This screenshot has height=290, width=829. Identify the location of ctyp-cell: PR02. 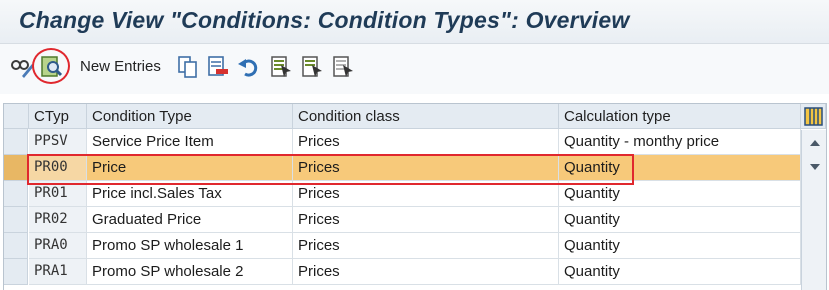
(58, 220).